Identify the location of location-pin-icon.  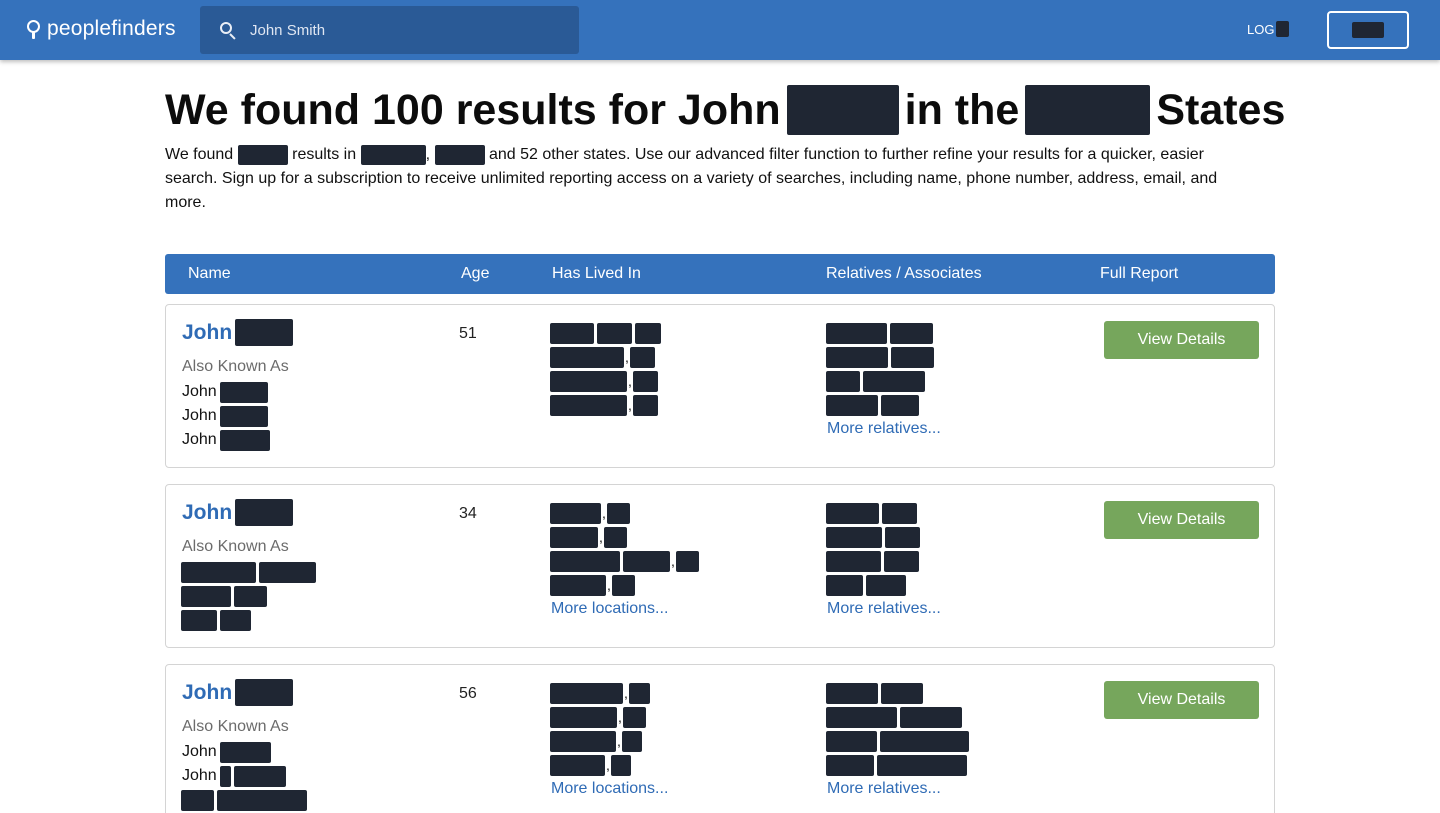
(34, 29).